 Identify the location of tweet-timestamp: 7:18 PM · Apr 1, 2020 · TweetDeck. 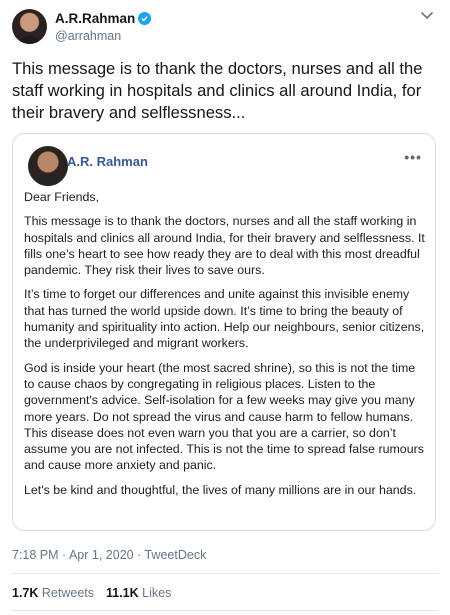
(109, 555).